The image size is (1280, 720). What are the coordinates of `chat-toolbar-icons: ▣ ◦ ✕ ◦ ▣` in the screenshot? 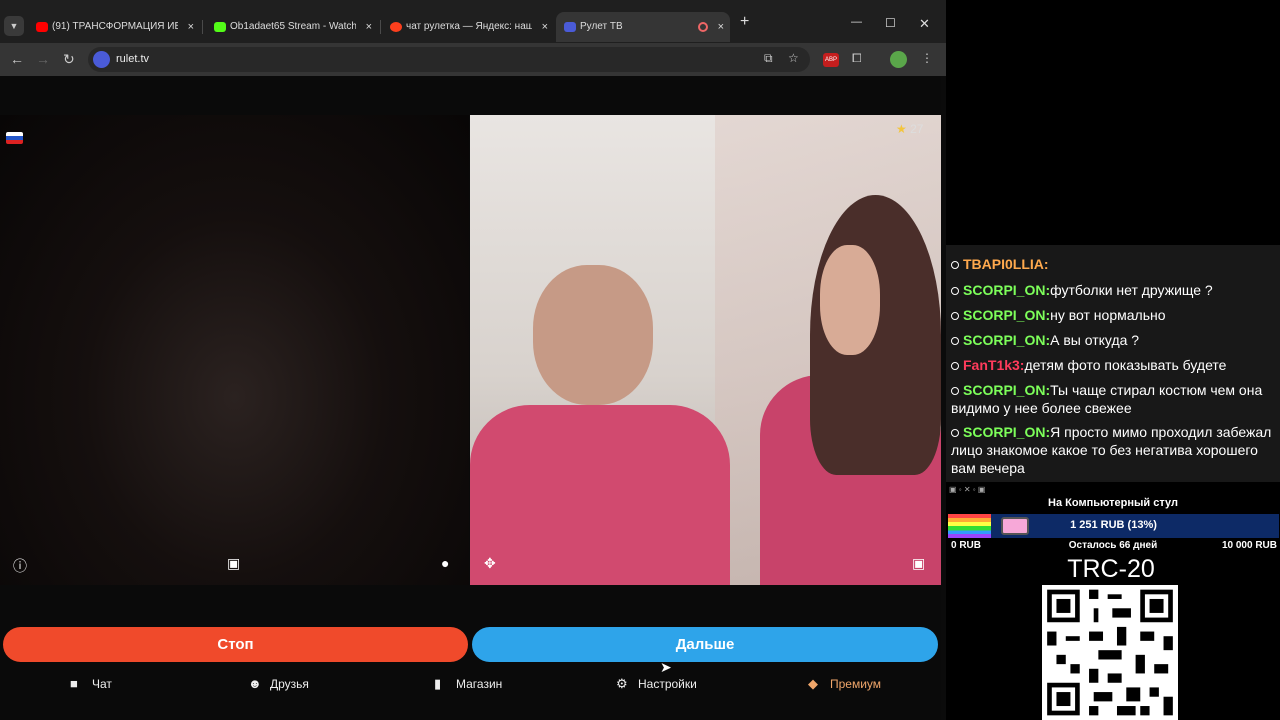 It's located at (967, 489).